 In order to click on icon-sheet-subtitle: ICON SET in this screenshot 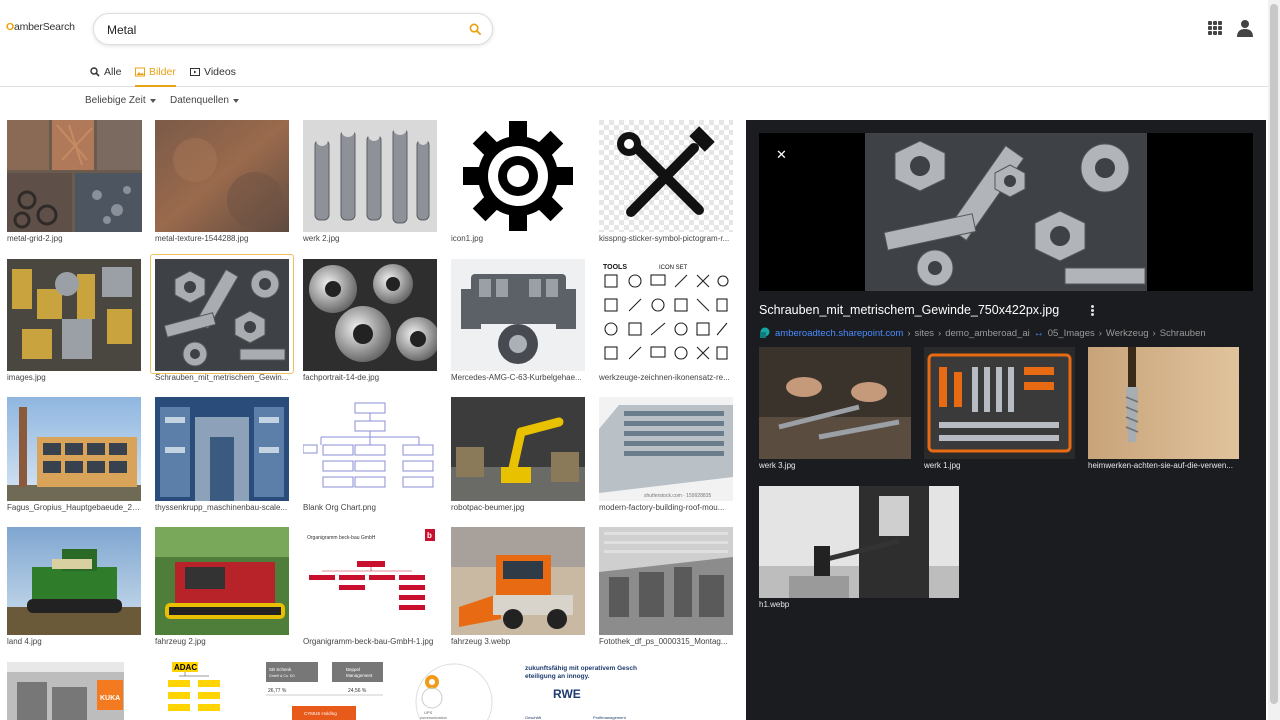, I will do `click(673, 268)`.